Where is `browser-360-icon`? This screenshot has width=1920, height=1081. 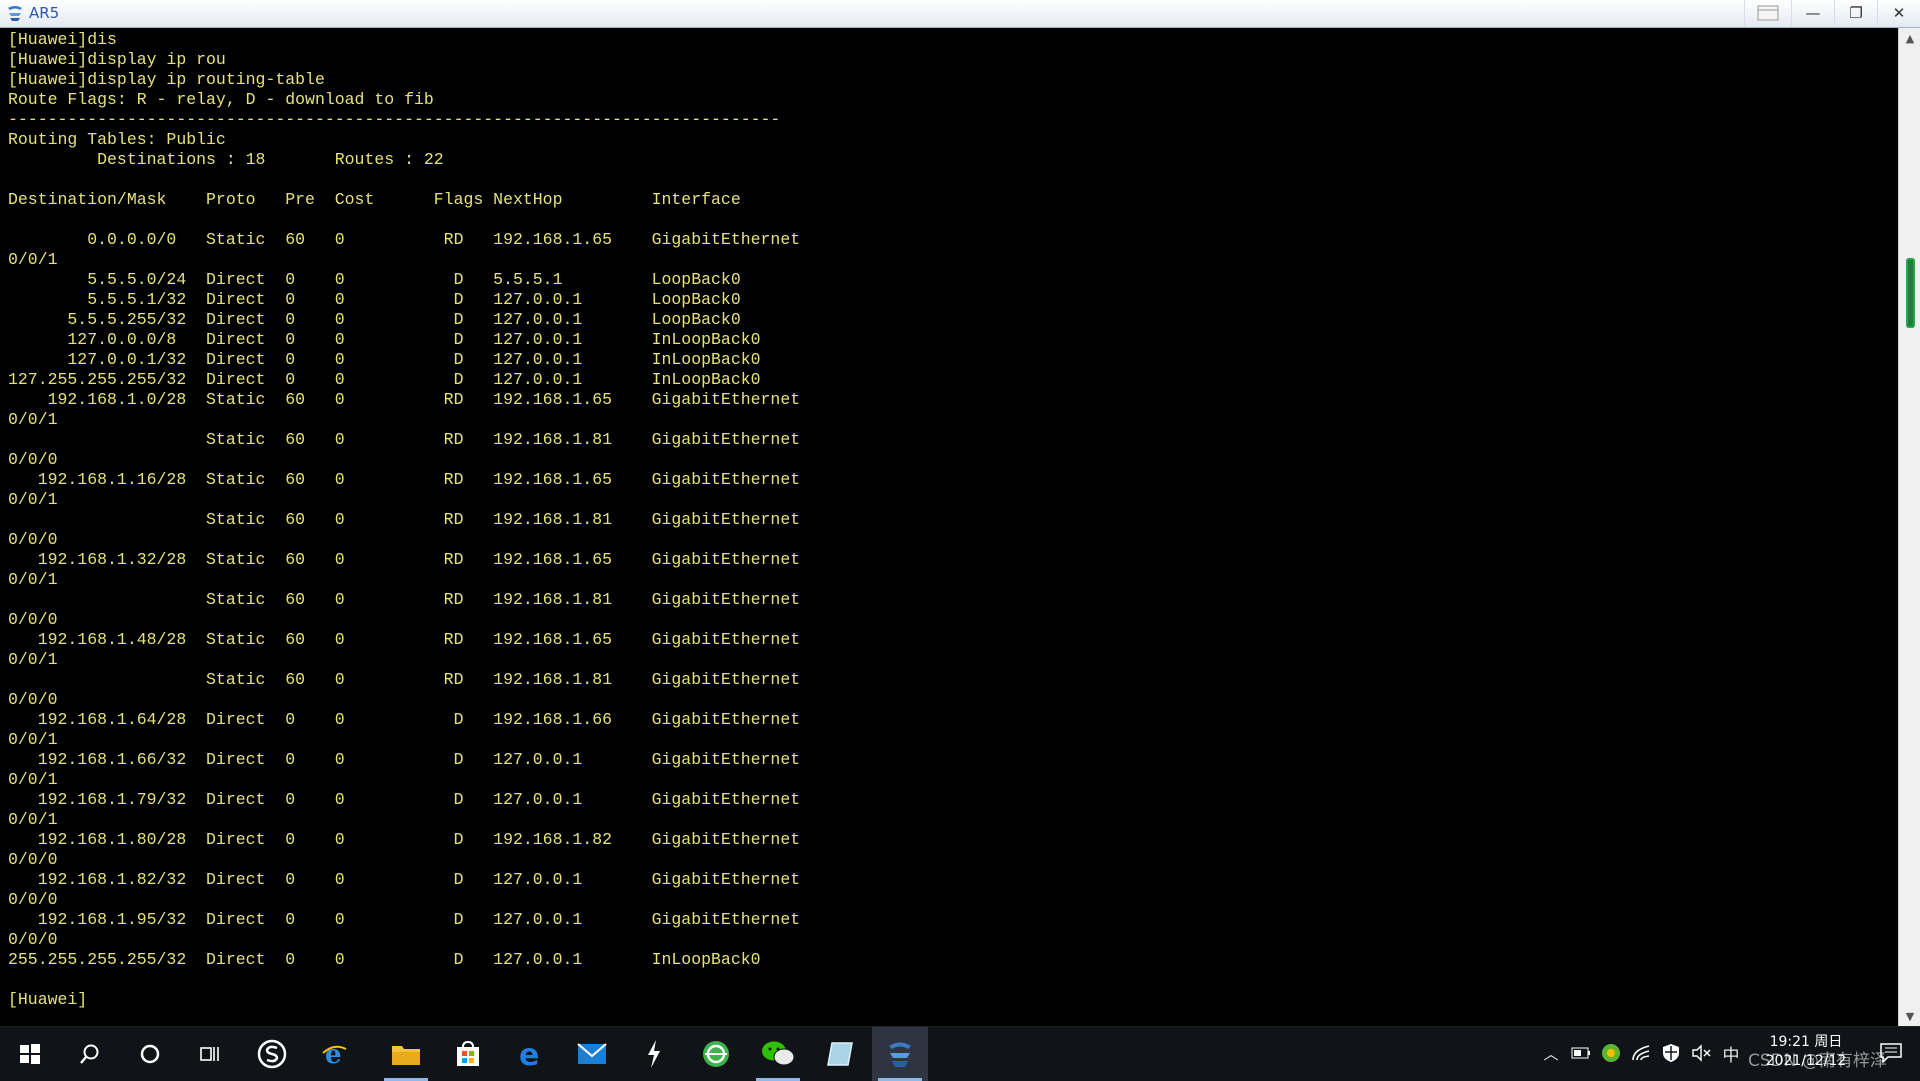 browser-360-icon is located at coordinates (716, 1054).